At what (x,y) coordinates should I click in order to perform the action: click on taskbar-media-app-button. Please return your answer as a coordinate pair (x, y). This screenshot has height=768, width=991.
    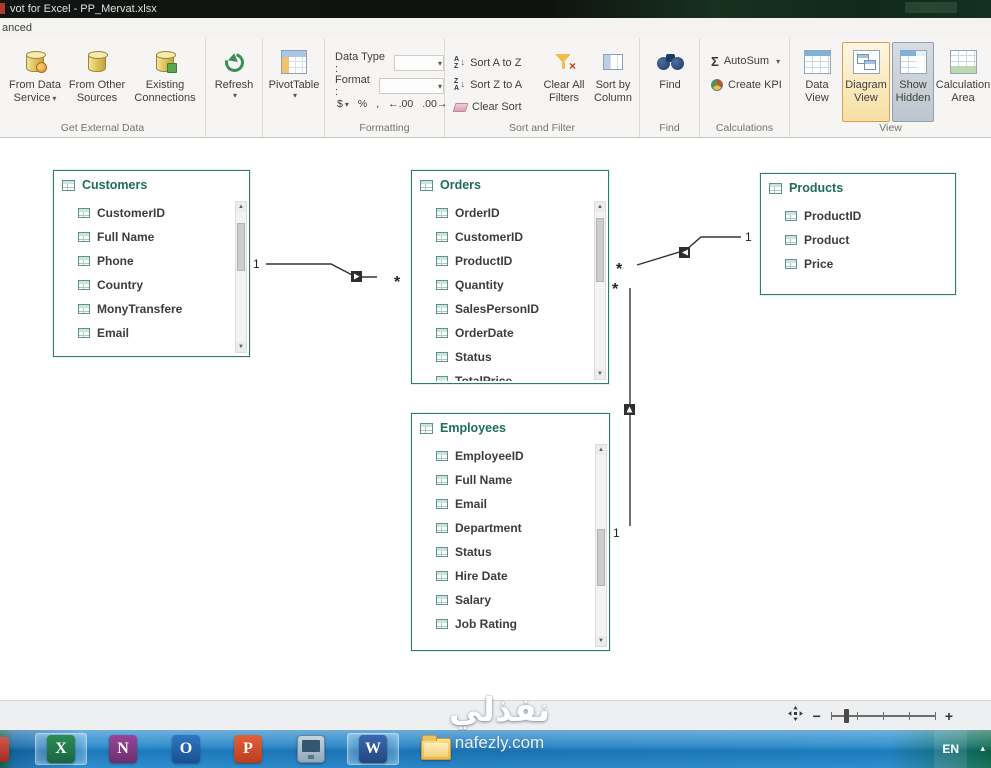
    Looking at the image, I should click on (311, 749).